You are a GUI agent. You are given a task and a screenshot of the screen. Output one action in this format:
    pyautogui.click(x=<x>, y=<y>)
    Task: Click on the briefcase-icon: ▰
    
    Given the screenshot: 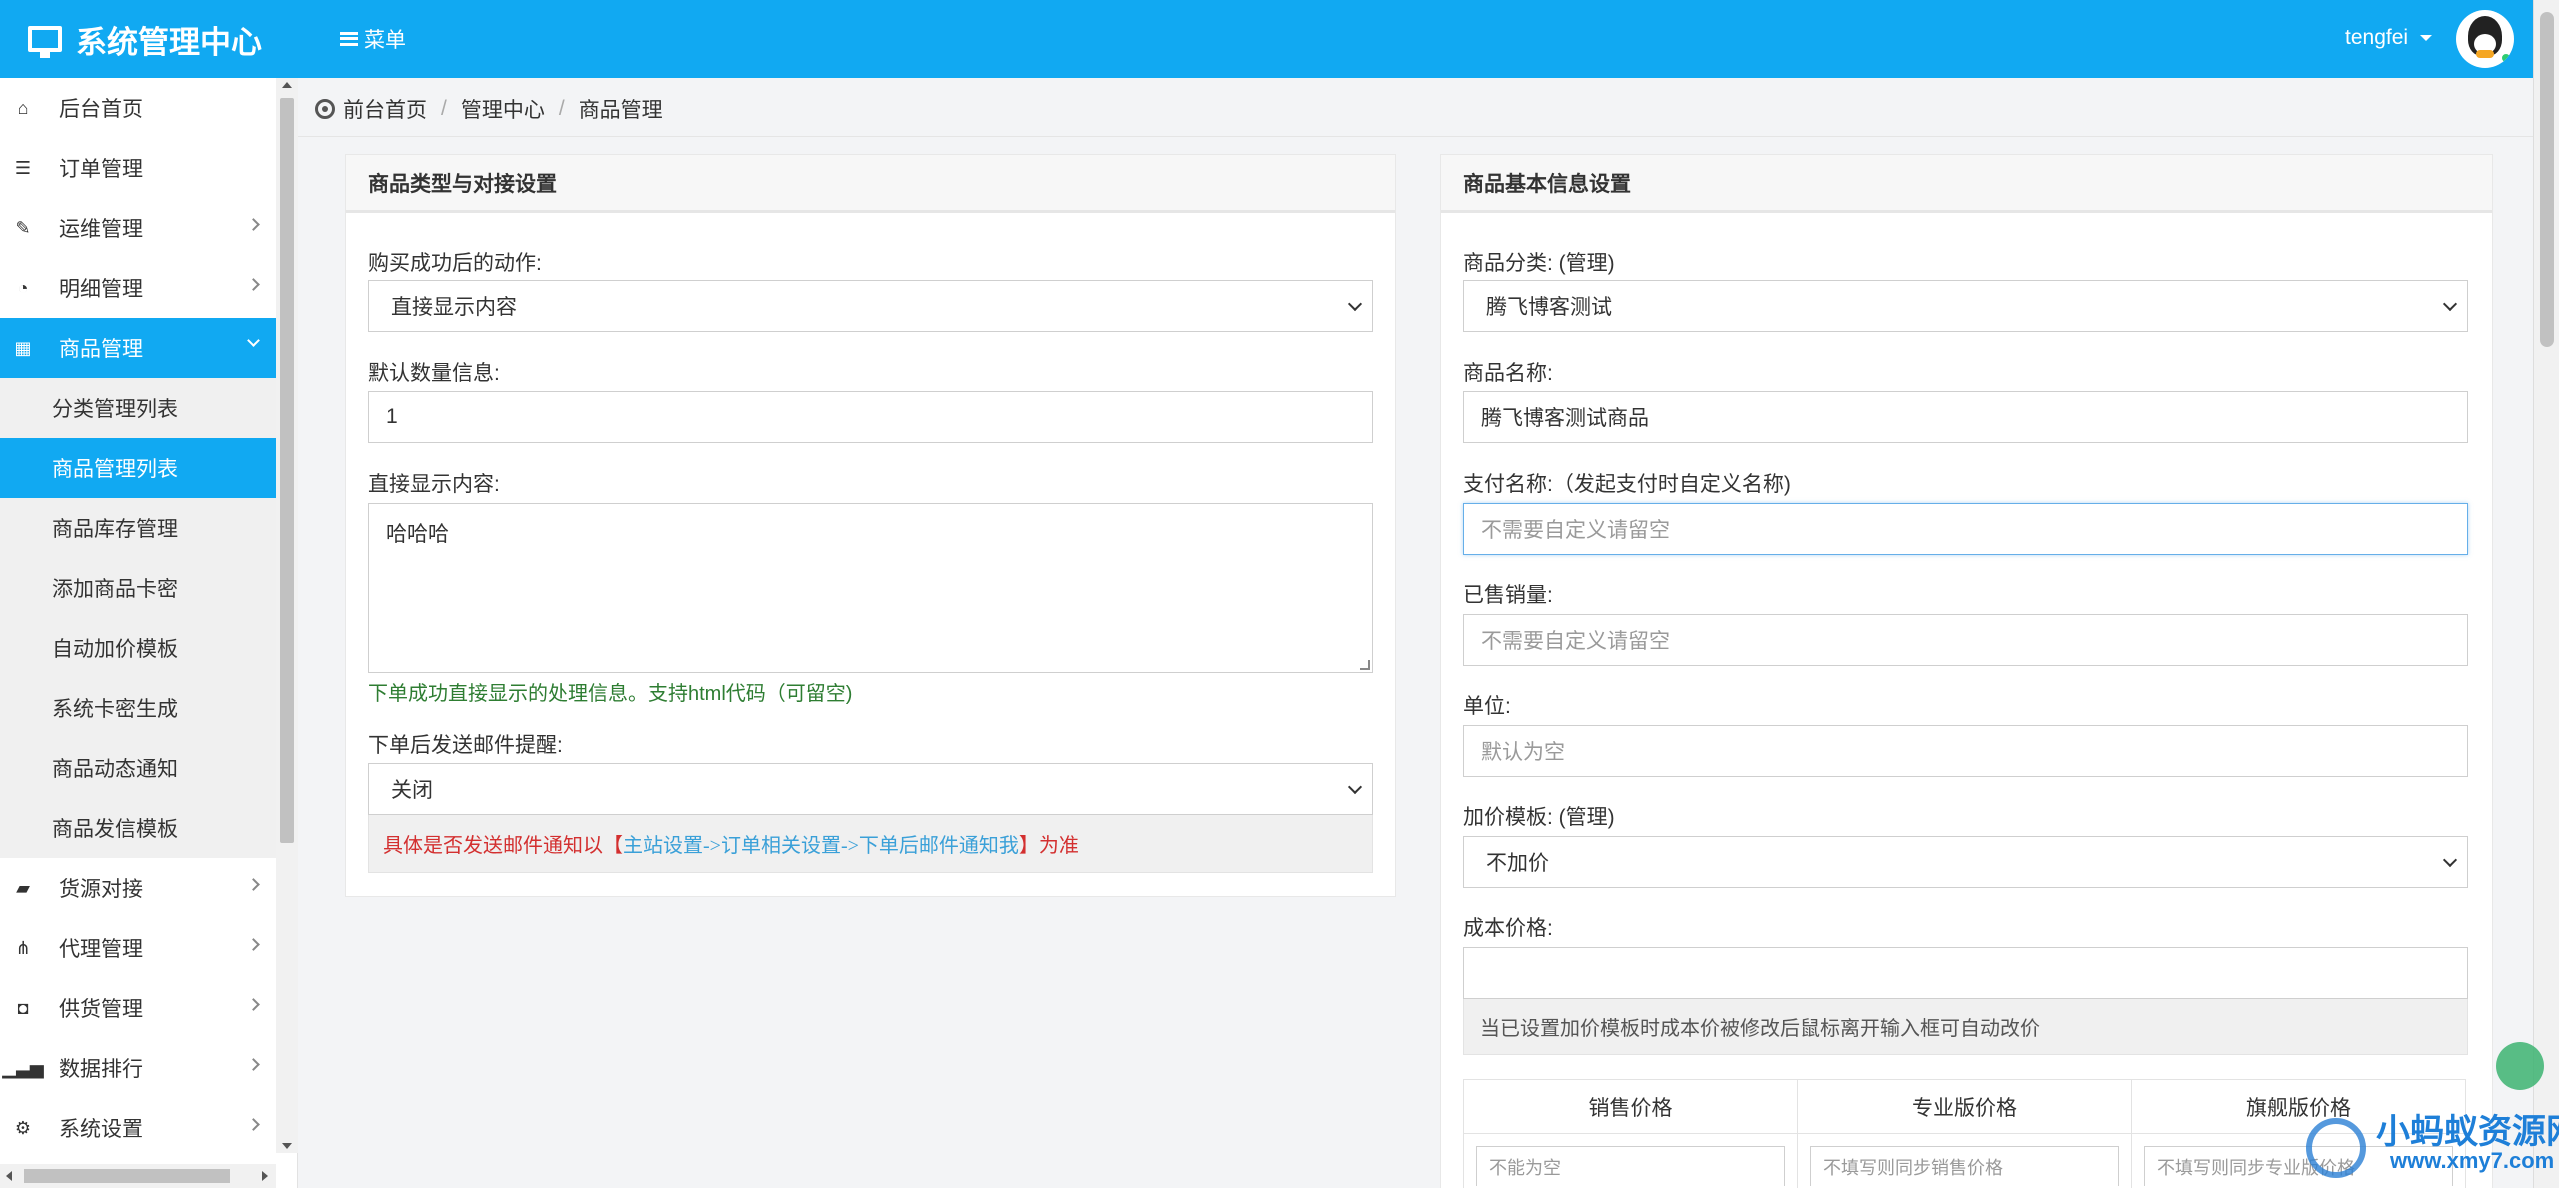 What is the action you would take?
    pyautogui.click(x=23, y=887)
    